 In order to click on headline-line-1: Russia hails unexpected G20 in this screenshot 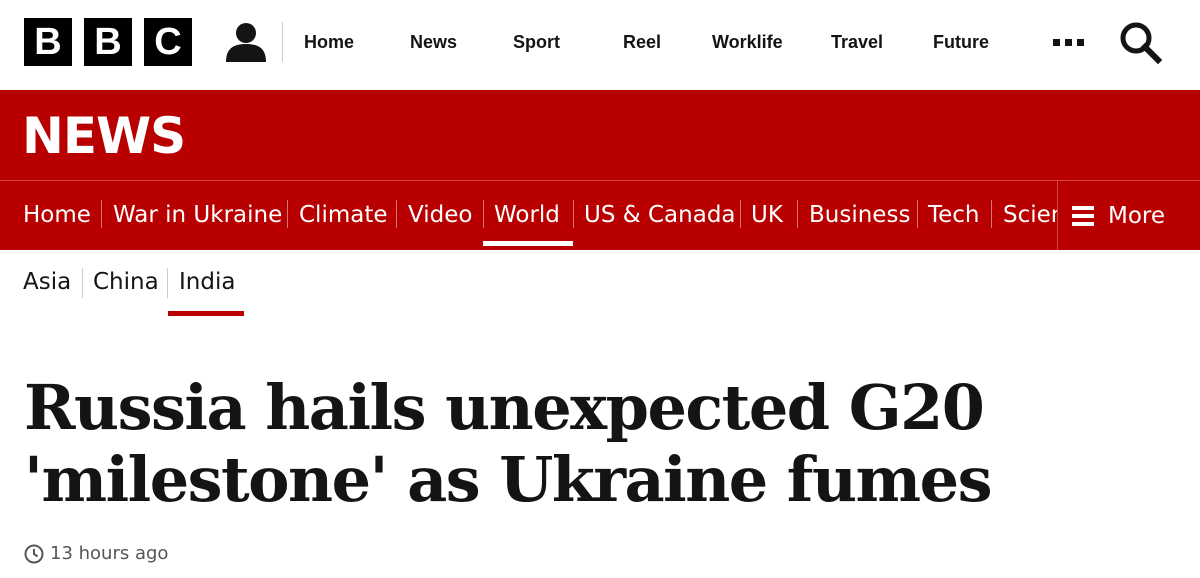, I will do `click(504, 407)`.